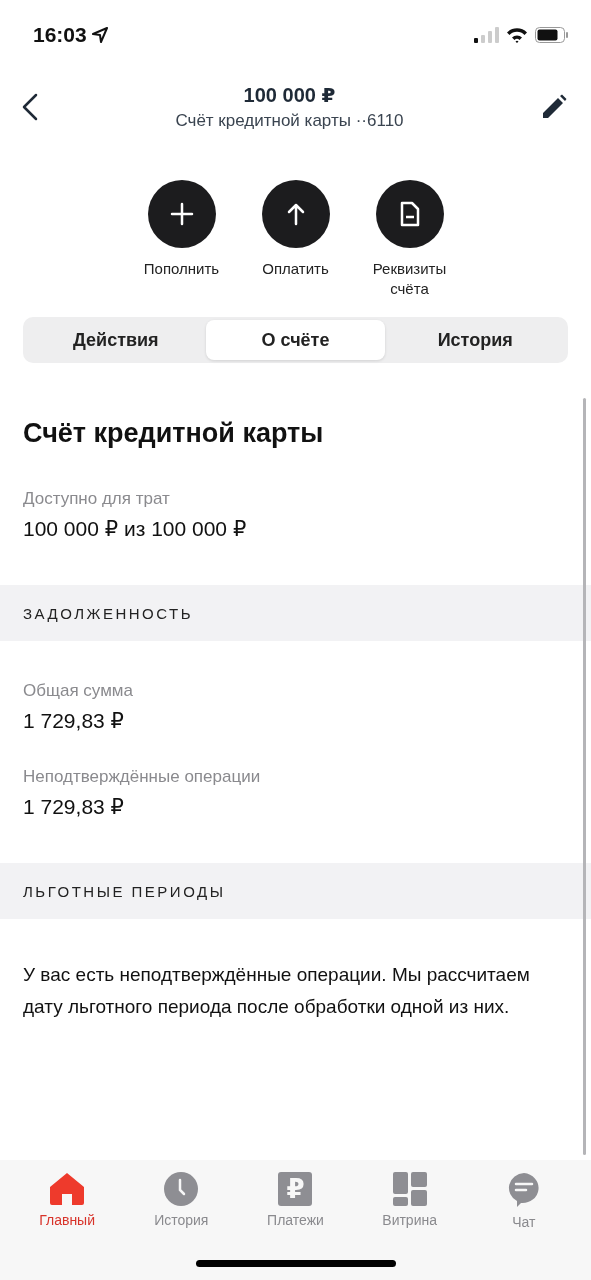 The width and height of the screenshot is (591, 1280). I want to click on up-arrow-icon, so click(295, 214).